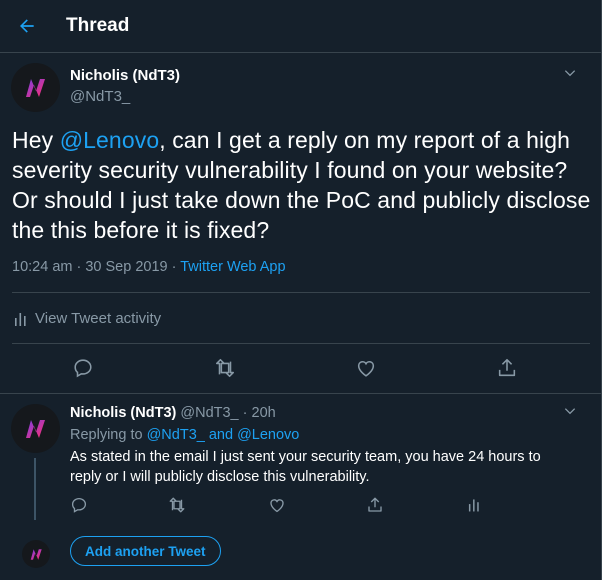  I want to click on activity-label: View Tweet activity, so click(98, 318).